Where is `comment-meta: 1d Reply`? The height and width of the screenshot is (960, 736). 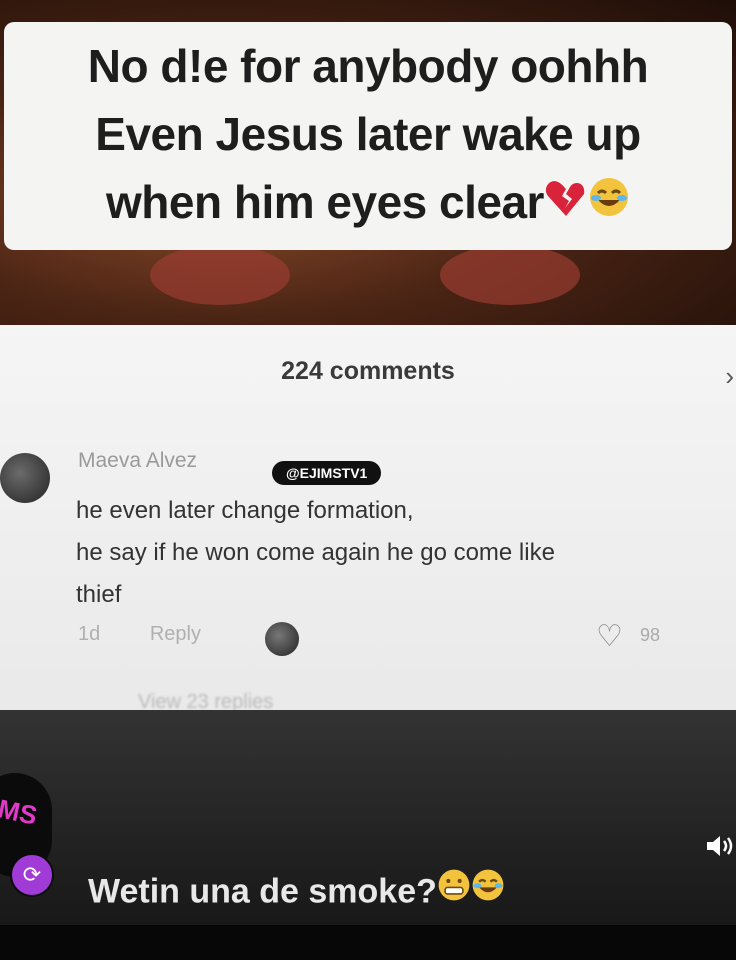
comment-meta: 1d Reply is located at coordinates (161, 634).